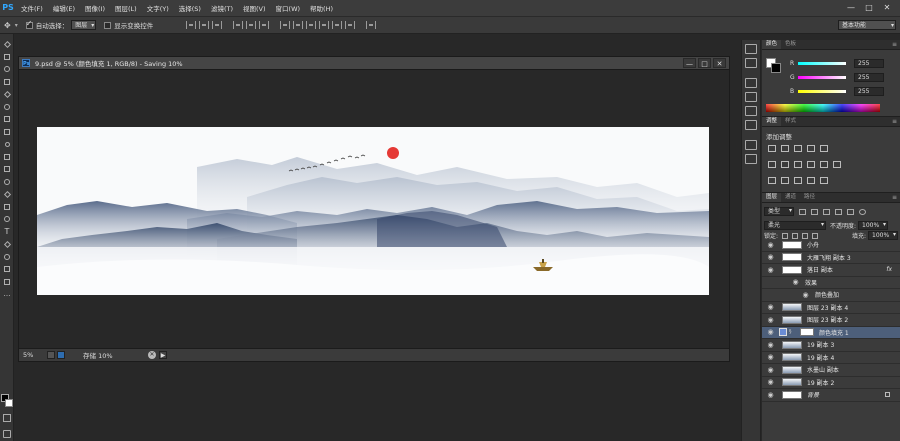  I want to click on eyedropper-tool, so click(7, 107).